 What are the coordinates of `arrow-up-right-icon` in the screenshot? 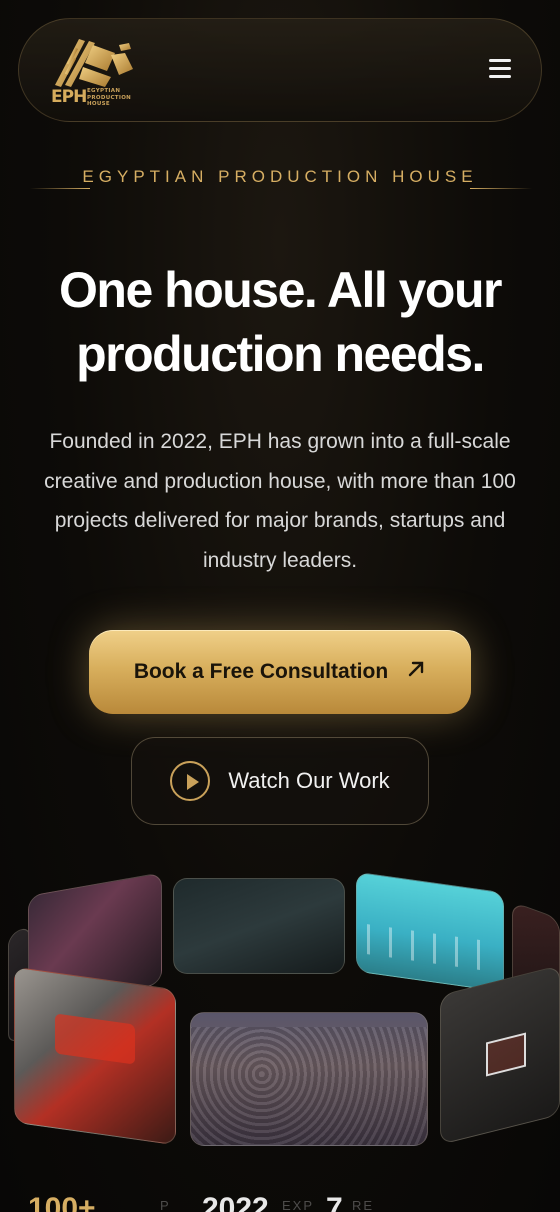 It's located at (416, 672).